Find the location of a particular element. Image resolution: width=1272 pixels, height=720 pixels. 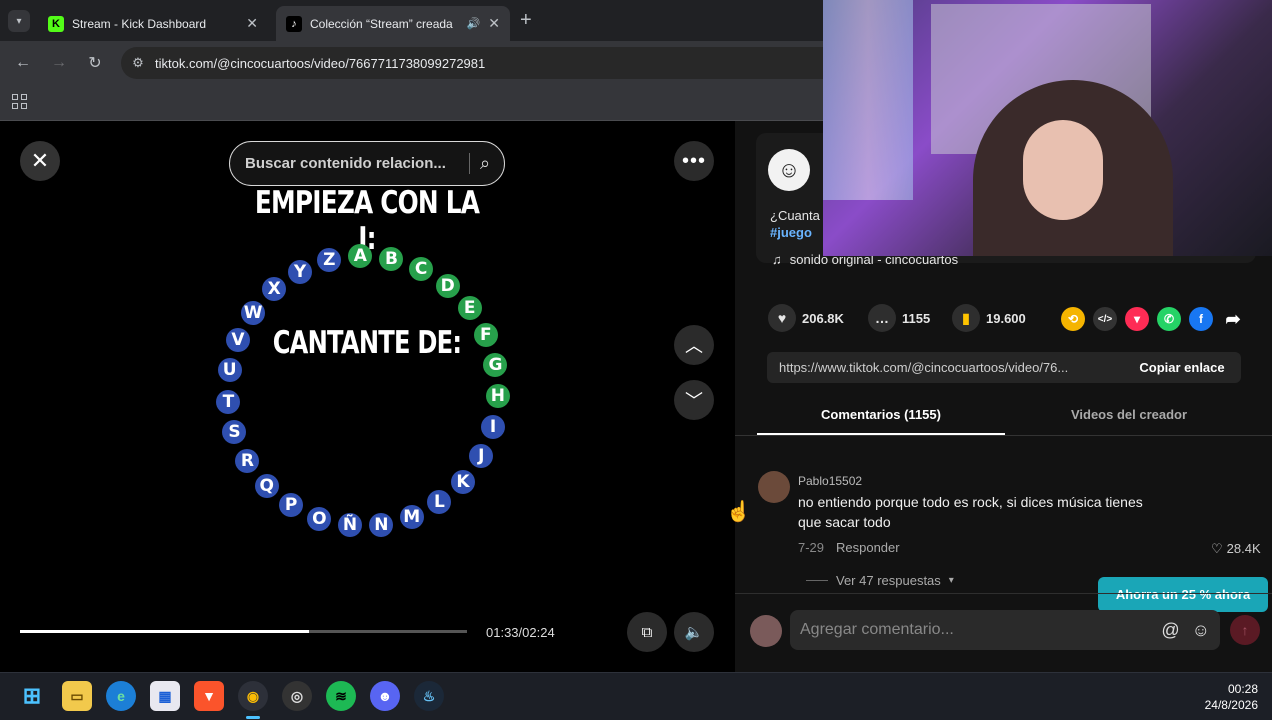

share-arrow-icon: ➦ is located at coordinates (1233, 319).